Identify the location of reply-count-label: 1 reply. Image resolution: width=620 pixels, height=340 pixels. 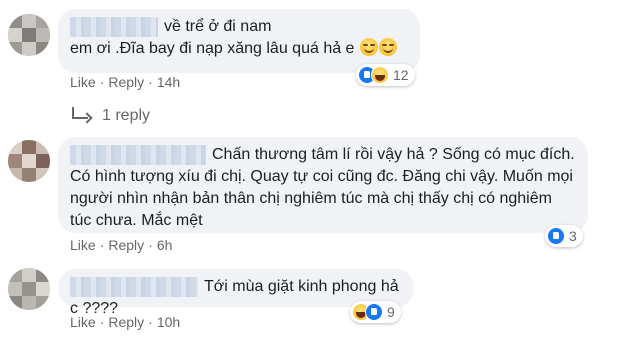
(126, 115).